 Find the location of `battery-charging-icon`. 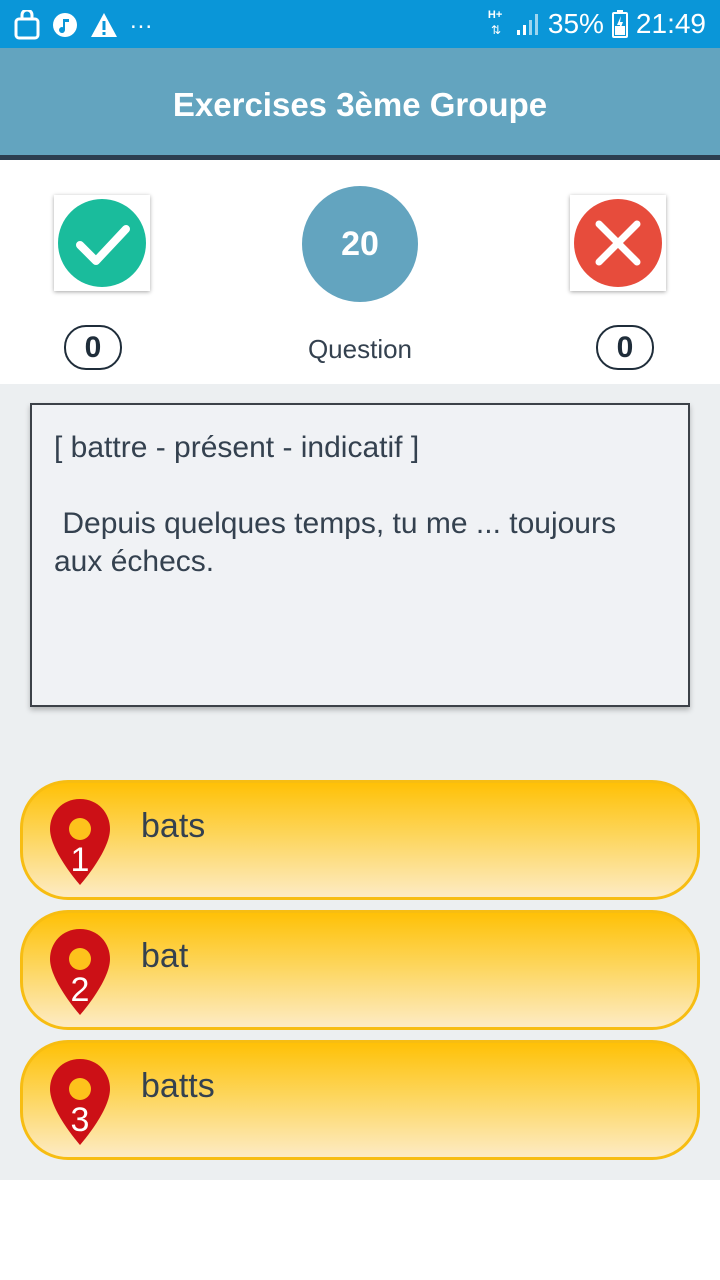

battery-charging-icon is located at coordinates (619, 24).